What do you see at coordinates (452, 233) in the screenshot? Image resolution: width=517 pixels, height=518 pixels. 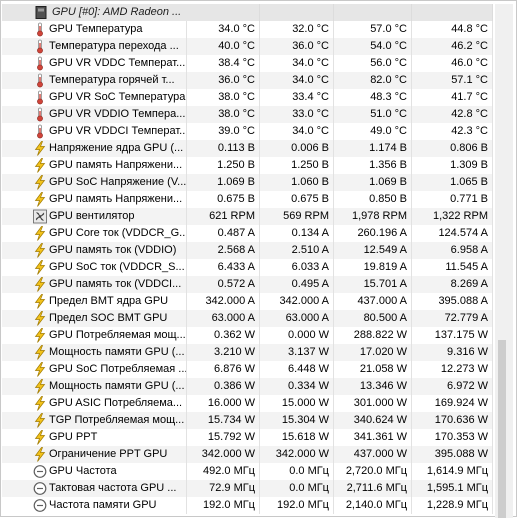 I see `sensor-value-average: 124.574 A` at bounding box center [452, 233].